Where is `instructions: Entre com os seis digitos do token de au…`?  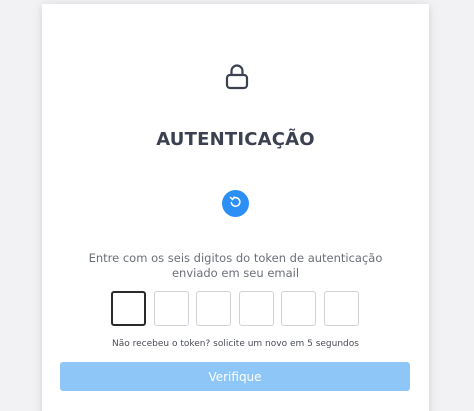
instructions: Entre com os seis digitos do token de au… is located at coordinates (235, 266).